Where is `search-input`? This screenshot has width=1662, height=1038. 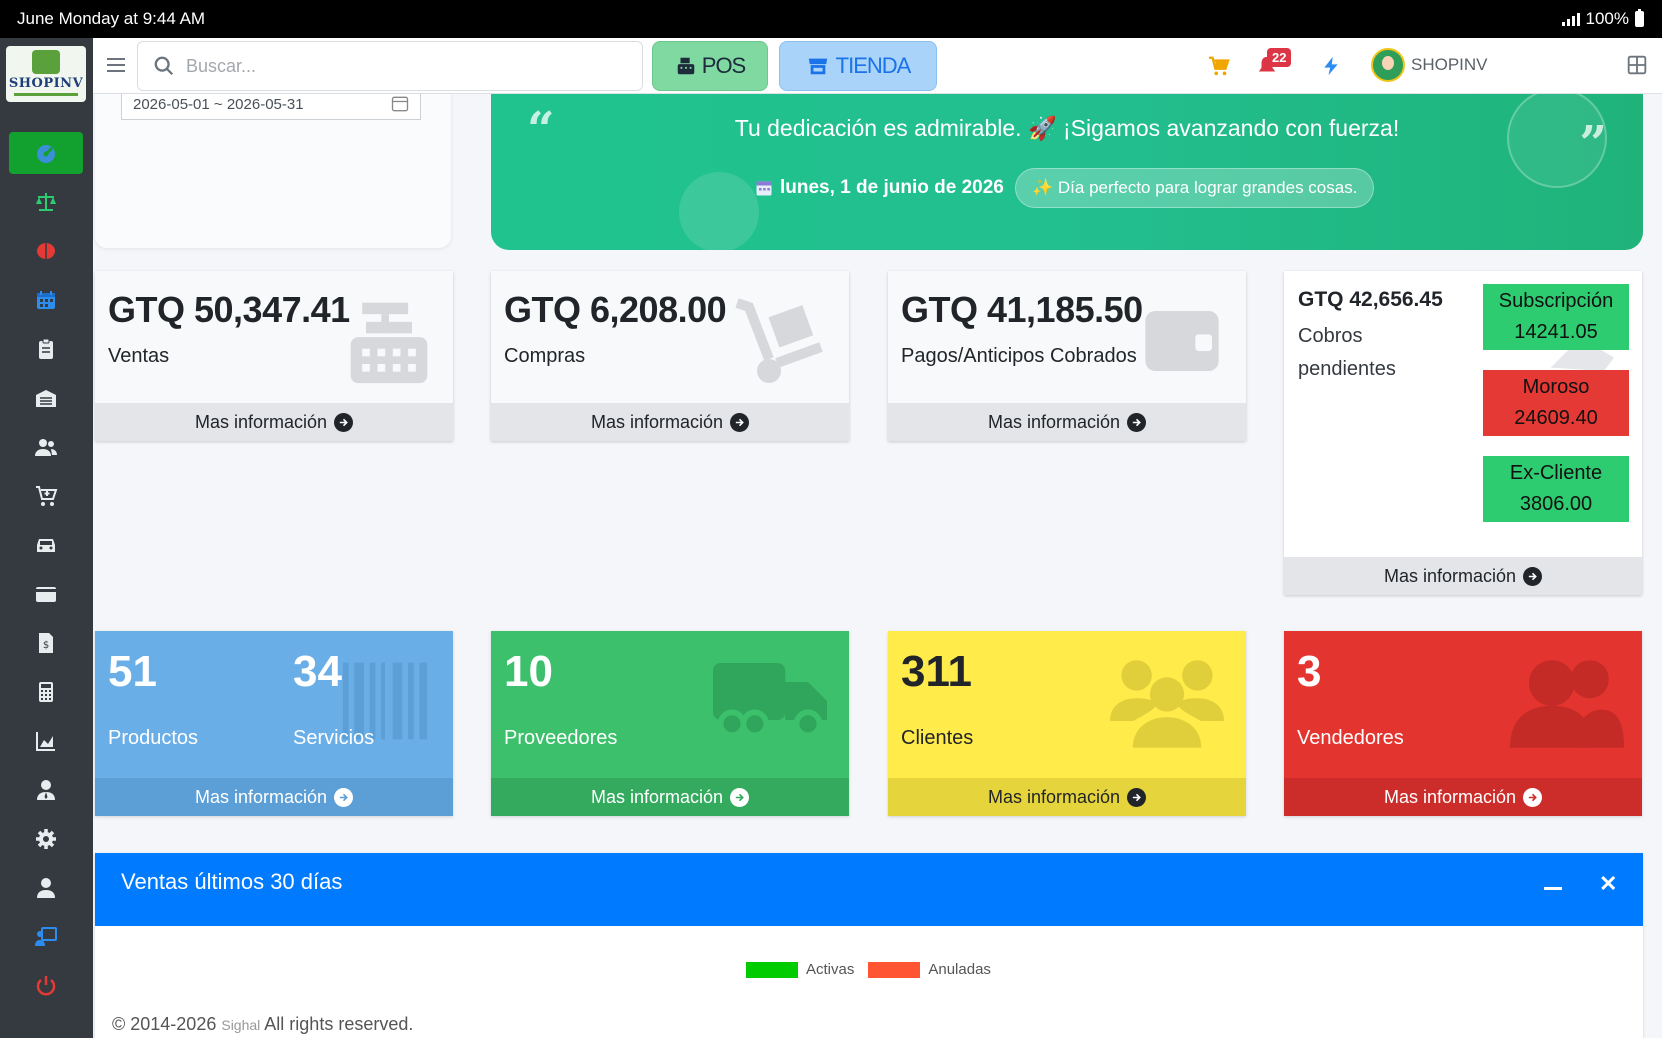 search-input is located at coordinates (406, 66).